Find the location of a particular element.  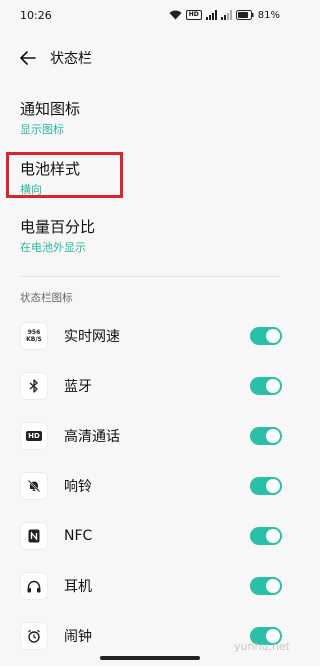

headphones-toggle is located at coordinates (266, 586).